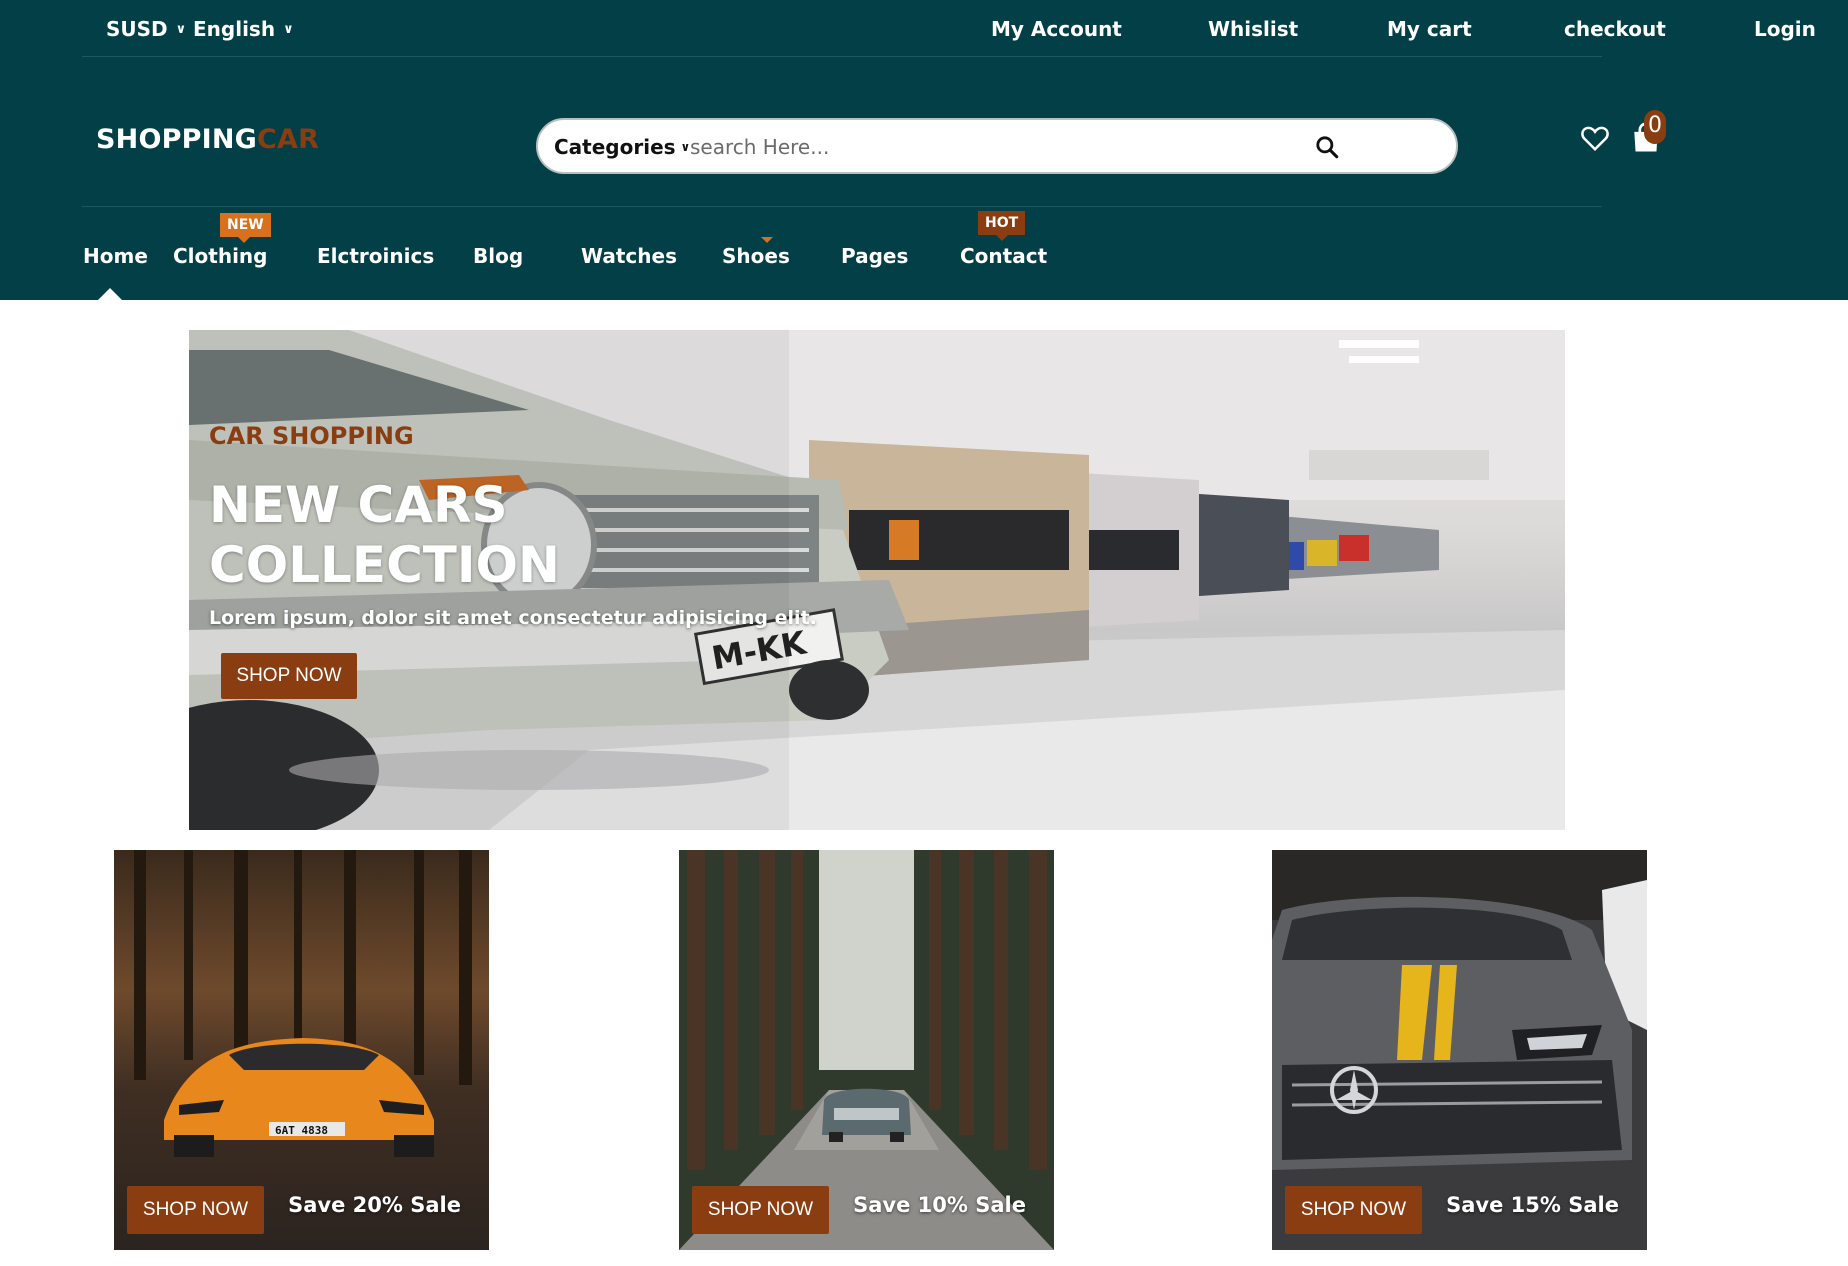  What do you see at coordinates (301, 1130) in the screenshot?
I see `svg-text: 6AT 4838` at bounding box center [301, 1130].